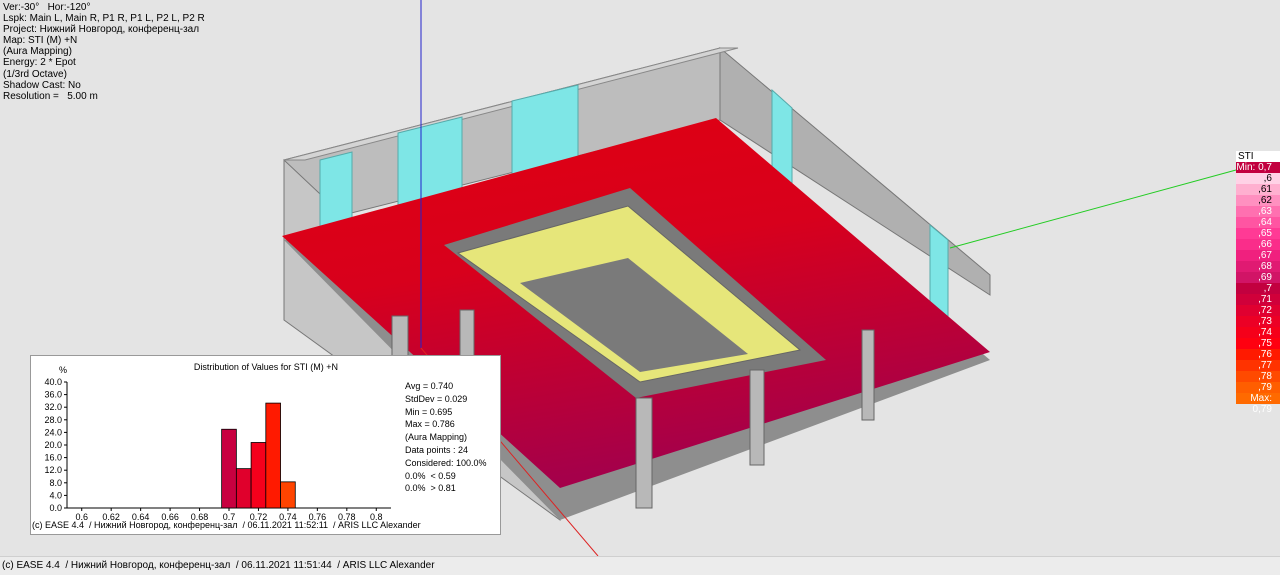 This screenshot has width=1280, height=575. I want to click on legend-row: ,77, so click(1258, 365).